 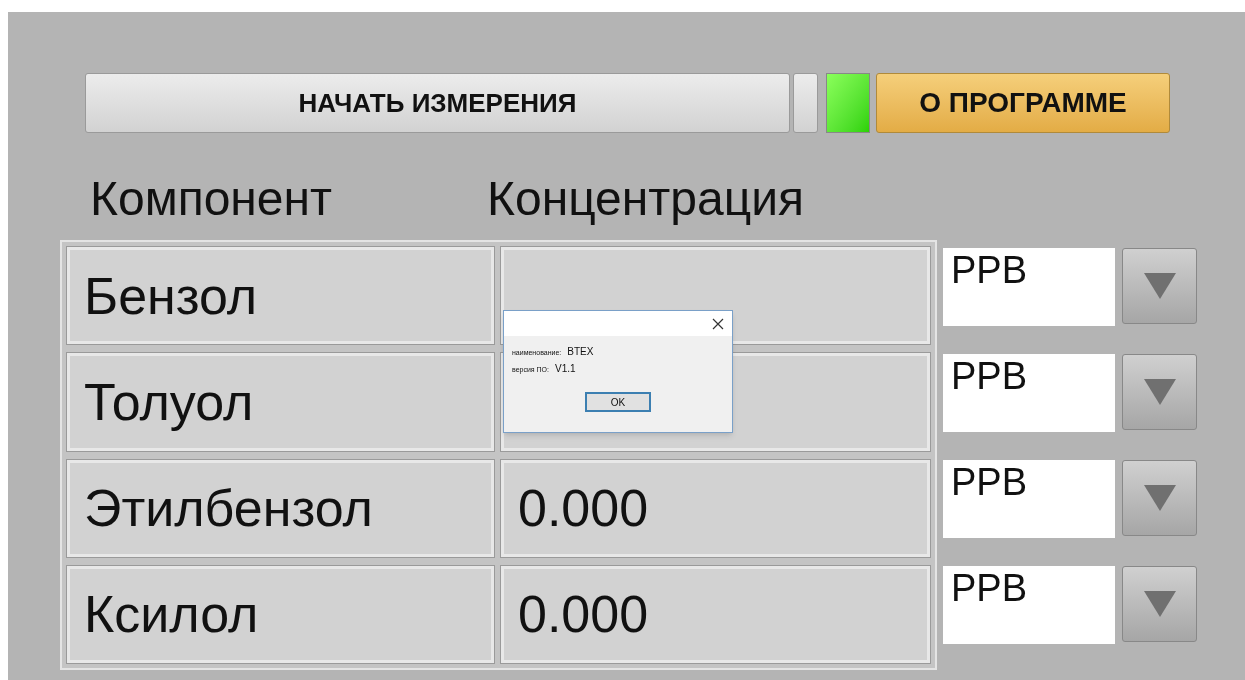 I want to click on table-cell: Ксилол, so click(x=280, y=614).